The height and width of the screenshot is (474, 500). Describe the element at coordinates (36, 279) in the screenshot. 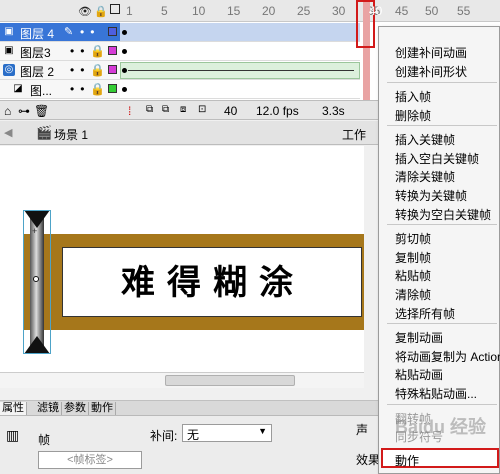

I see `transform-point-icon` at that location.